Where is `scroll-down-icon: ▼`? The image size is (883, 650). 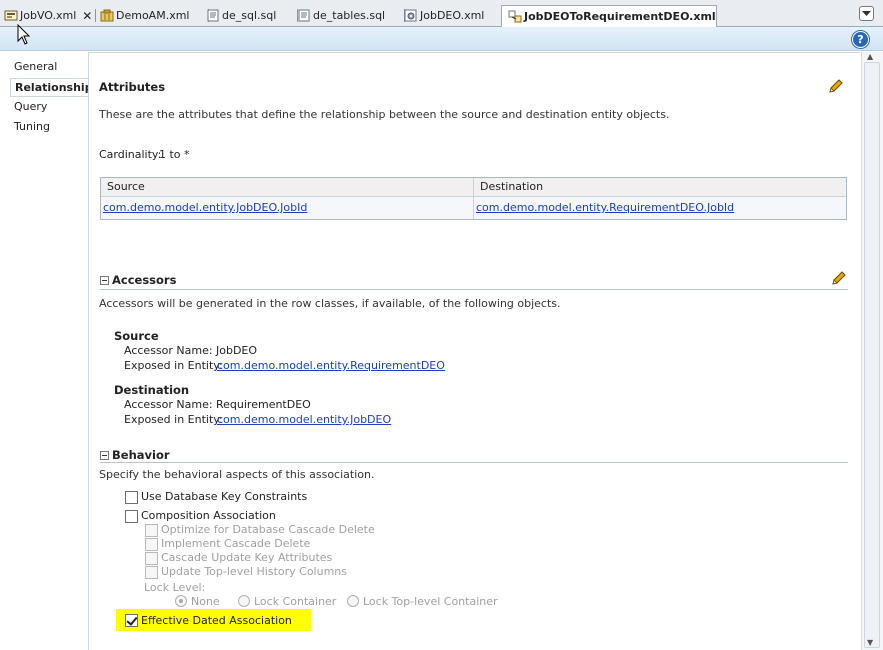 scroll-down-icon: ▼ is located at coordinates (870, 642).